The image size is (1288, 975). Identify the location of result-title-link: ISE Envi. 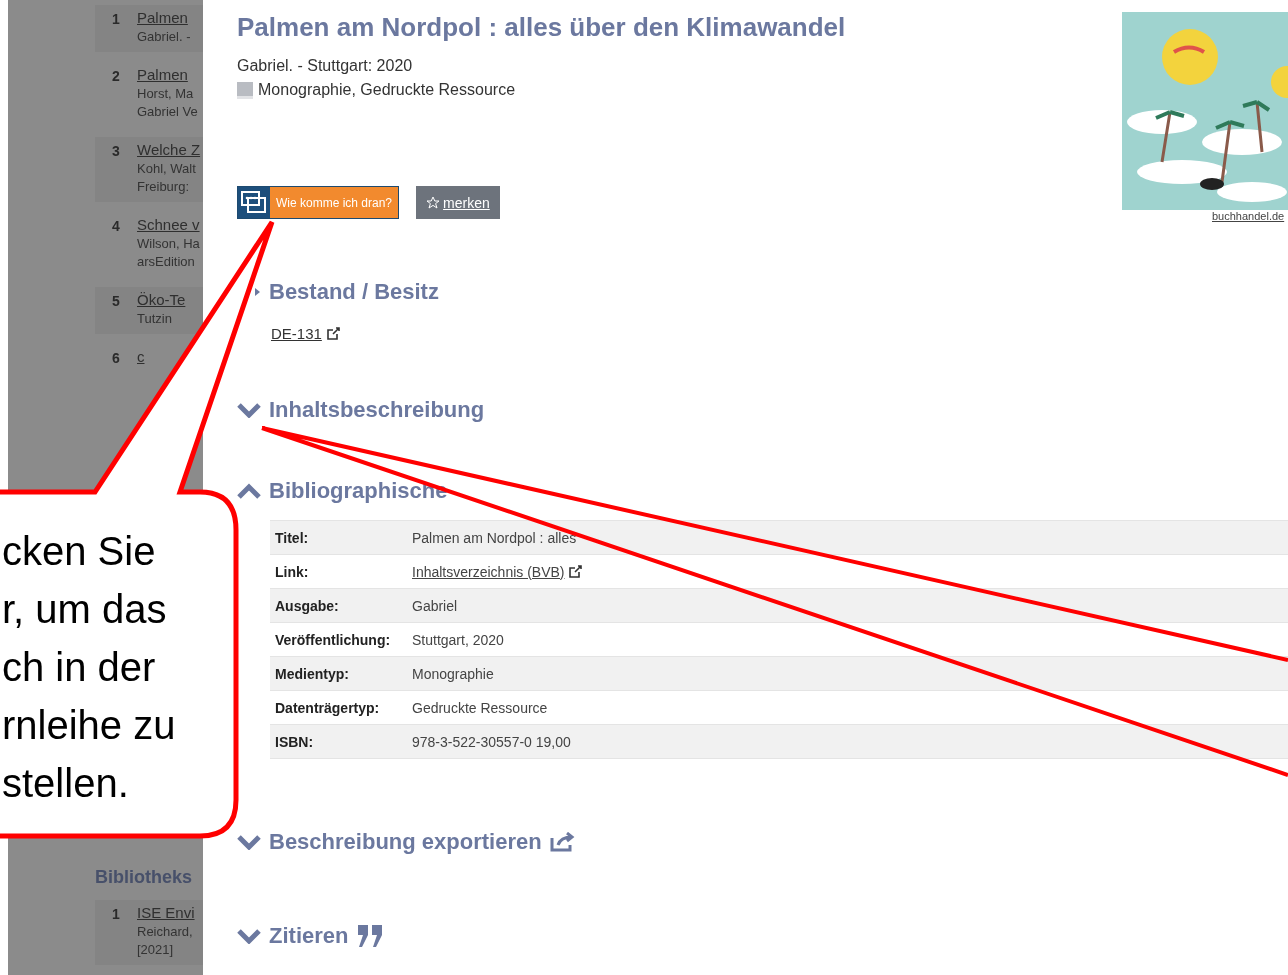
(166, 912).